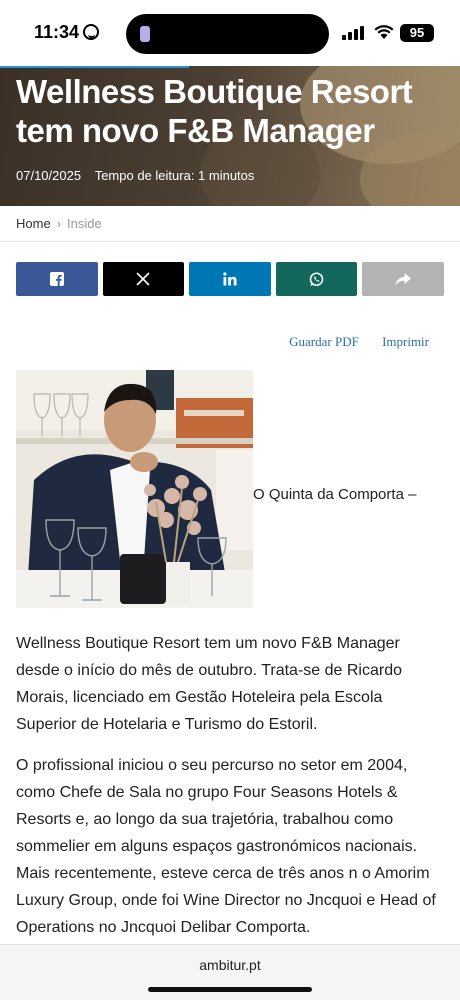  Describe the element at coordinates (145, 34) in the screenshot. I see `flashlight-icon` at that location.